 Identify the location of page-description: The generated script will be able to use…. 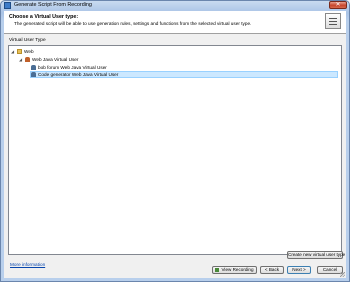
(133, 23).